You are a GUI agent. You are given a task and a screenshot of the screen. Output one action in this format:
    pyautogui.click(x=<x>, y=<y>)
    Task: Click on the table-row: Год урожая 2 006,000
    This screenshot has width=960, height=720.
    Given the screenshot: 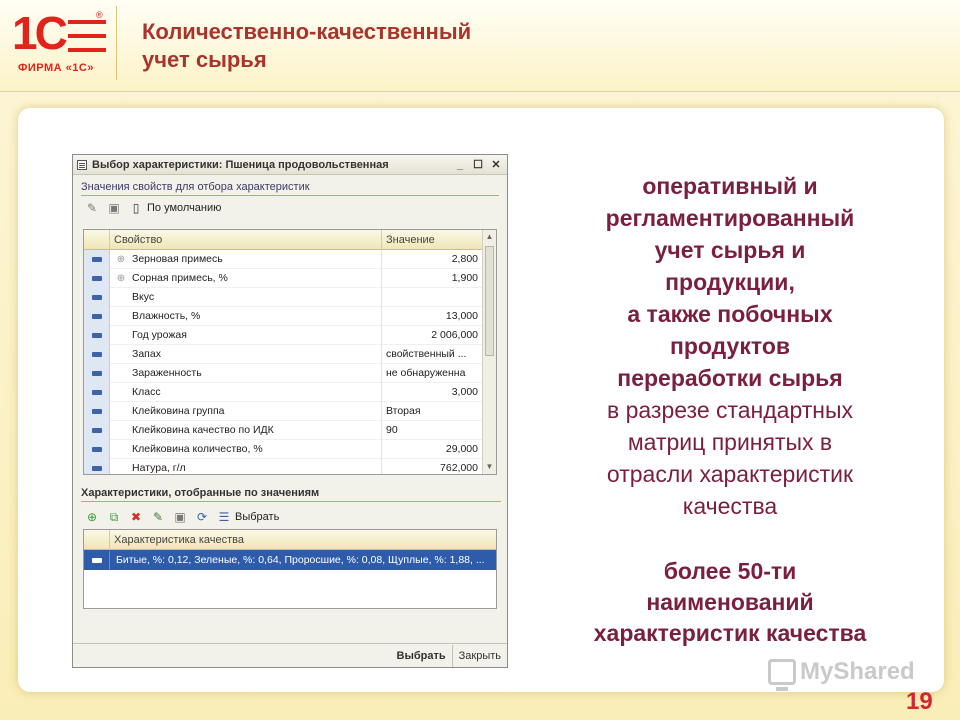 What is the action you would take?
    pyautogui.click(x=283, y=335)
    